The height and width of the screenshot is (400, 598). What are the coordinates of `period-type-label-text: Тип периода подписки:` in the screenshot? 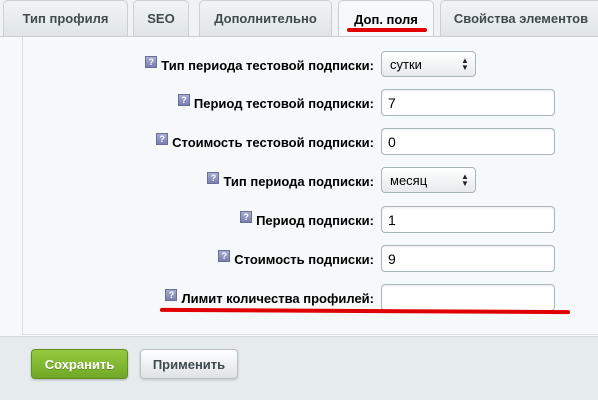 It's located at (298, 181).